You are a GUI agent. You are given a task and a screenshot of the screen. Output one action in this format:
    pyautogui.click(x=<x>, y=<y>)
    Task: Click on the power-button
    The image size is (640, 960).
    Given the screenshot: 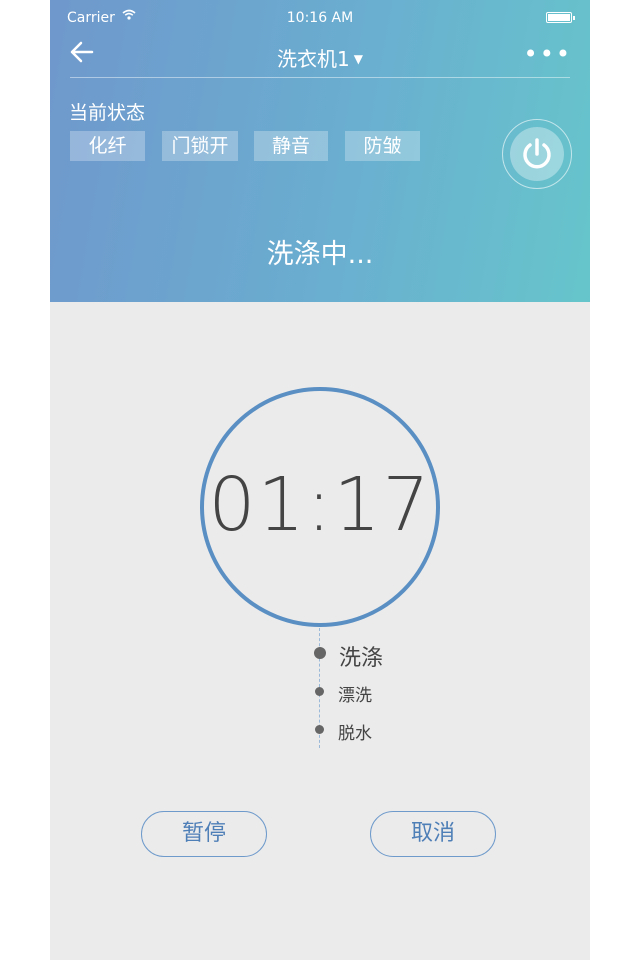 What is the action you would take?
    pyautogui.click(x=537, y=154)
    